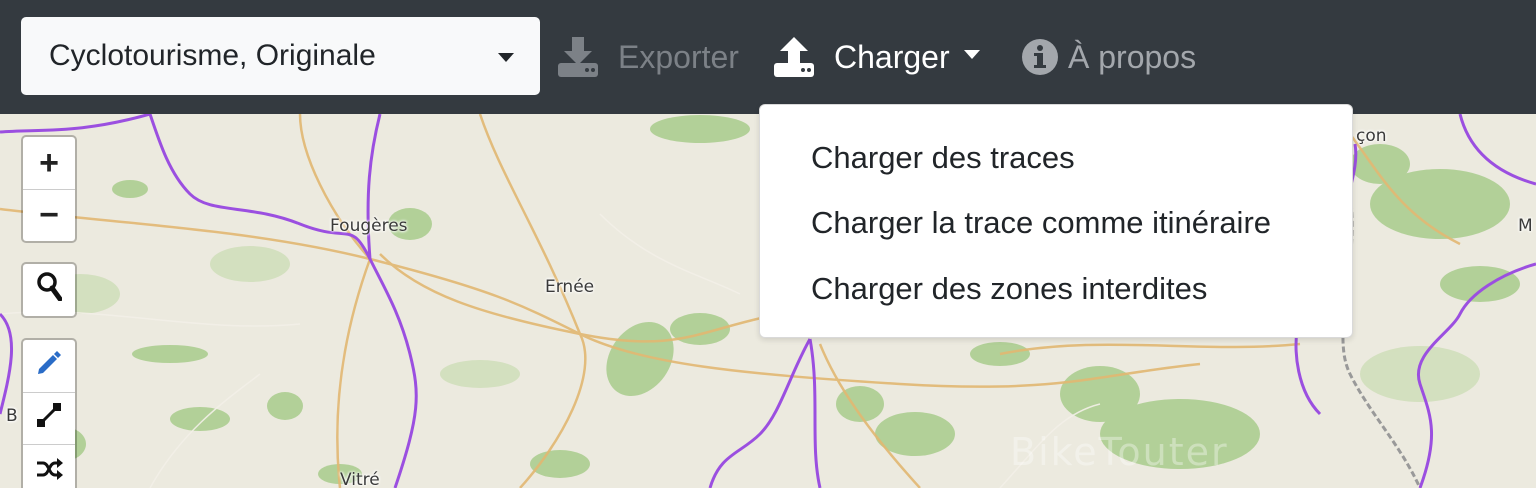  Describe the element at coordinates (49, 469) in the screenshot. I see `shuffle-icon` at that location.